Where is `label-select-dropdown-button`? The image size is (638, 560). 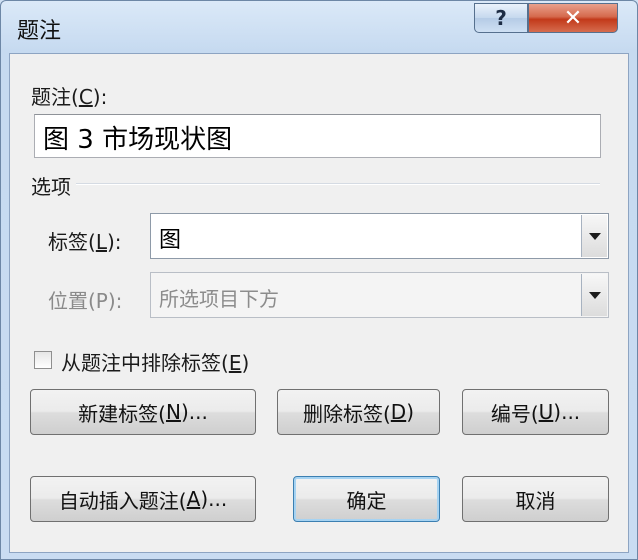 label-select-dropdown-button is located at coordinates (594, 236).